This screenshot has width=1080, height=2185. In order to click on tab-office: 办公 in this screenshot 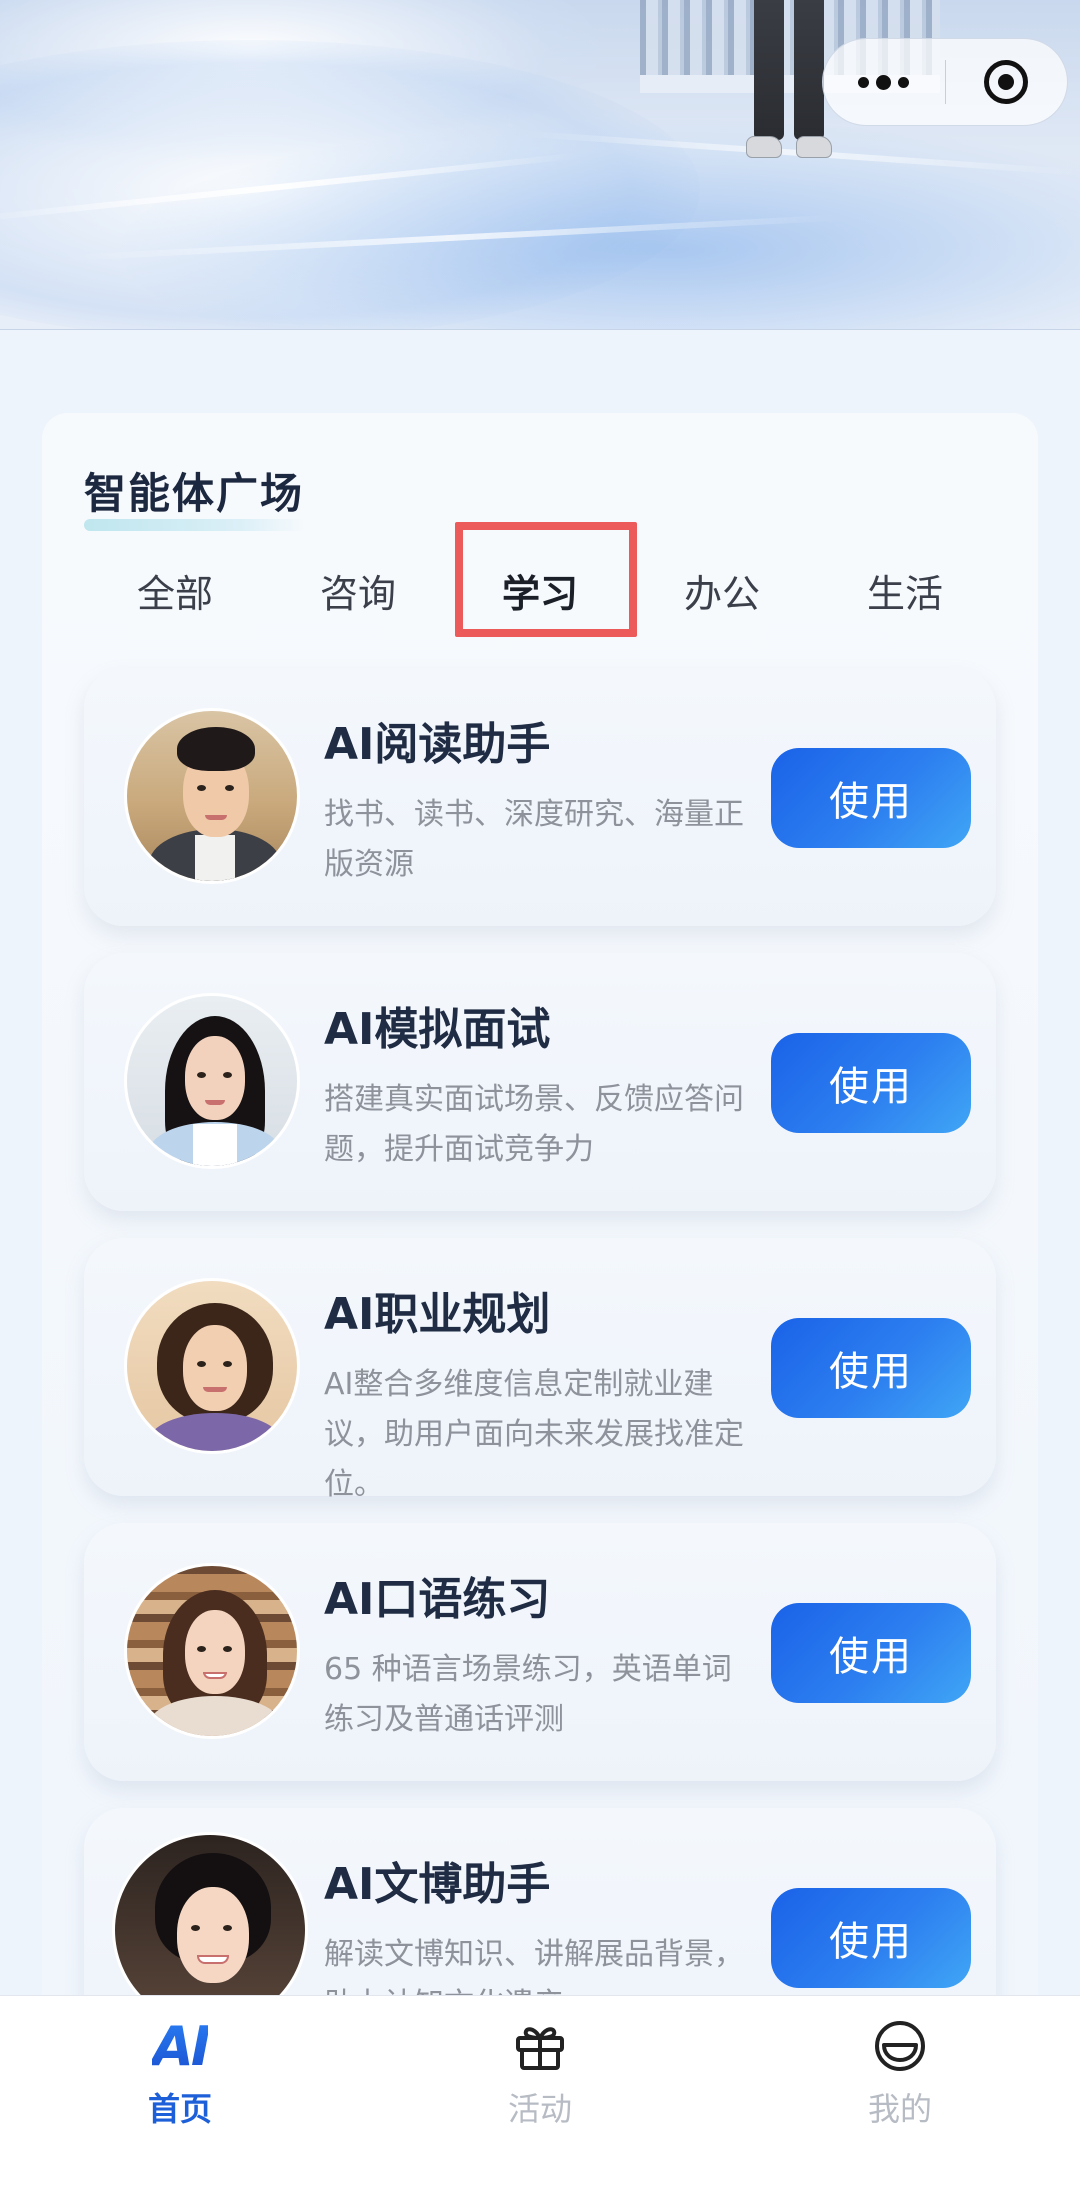, I will do `click(722, 590)`.